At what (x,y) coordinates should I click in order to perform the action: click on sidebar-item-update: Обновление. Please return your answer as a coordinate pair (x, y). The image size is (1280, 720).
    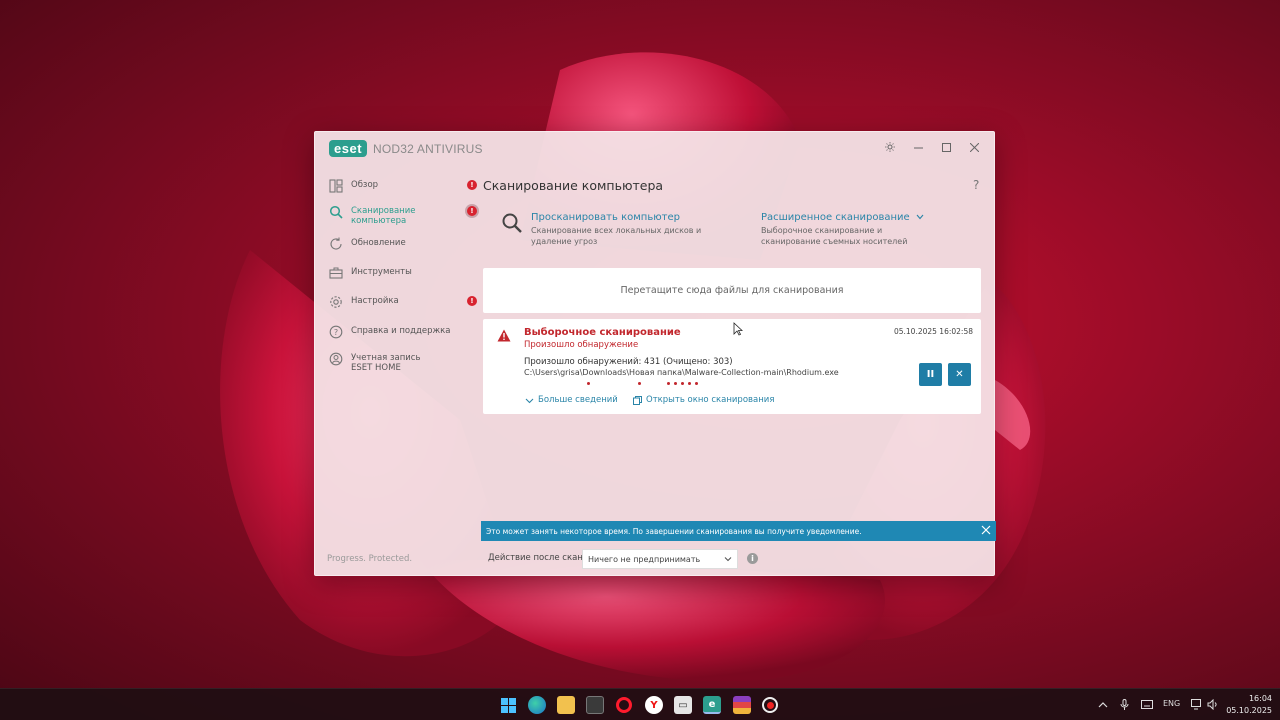
    Looking at the image, I should click on (399, 244).